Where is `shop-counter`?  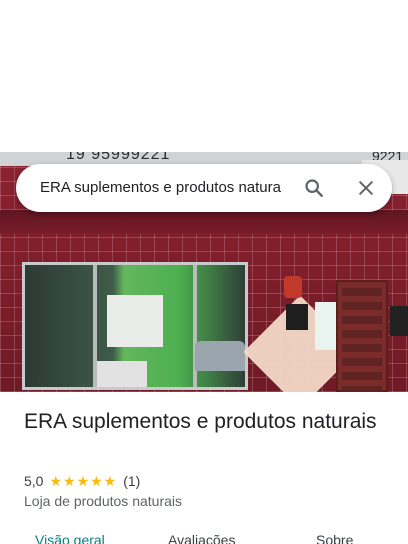
shop-counter is located at coordinates (122, 374).